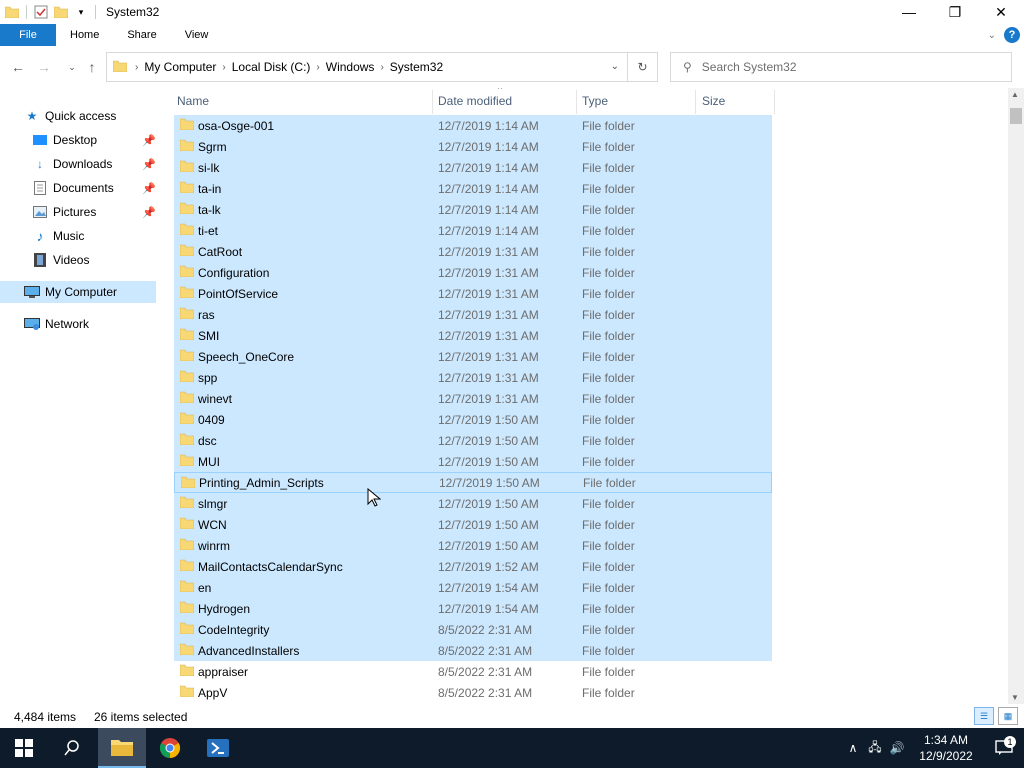 Image resolution: width=1024 pixels, height=768 pixels. What do you see at coordinates (18, 67) in the screenshot?
I see `back-button: ←` at bounding box center [18, 67].